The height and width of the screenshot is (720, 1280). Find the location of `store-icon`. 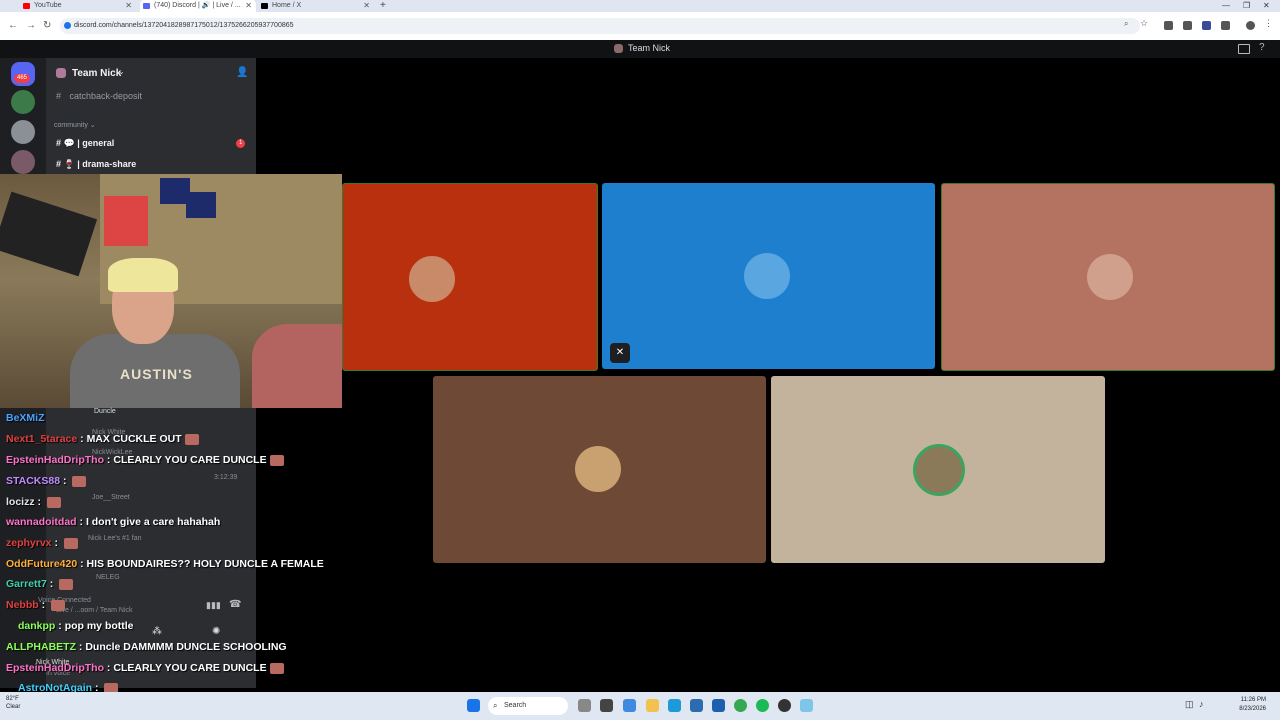

store-icon is located at coordinates (696, 705).